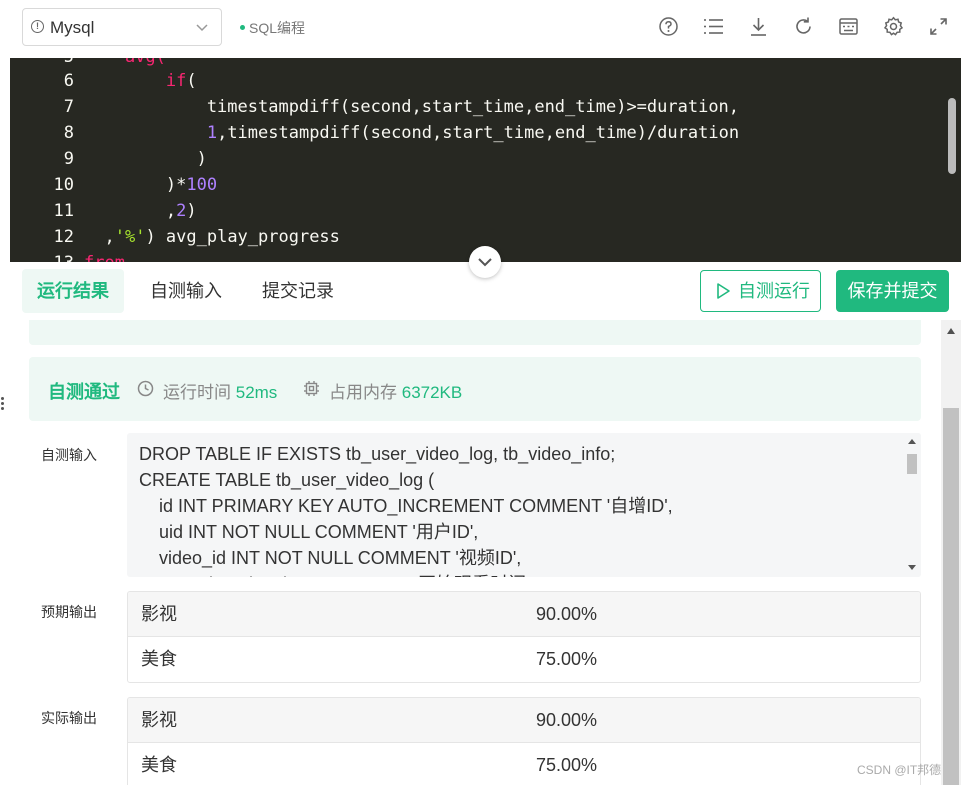 The image size is (961, 785). Describe the element at coordinates (363, 392) in the screenshot. I see `memory-label: 占用内存` at that location.